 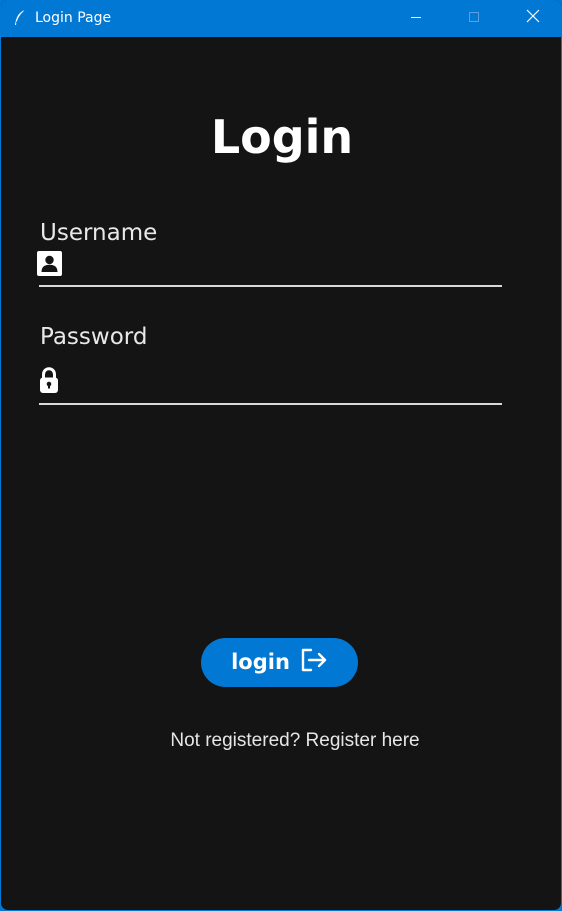 I want to click on username-underline, so click(x=270, y=286).